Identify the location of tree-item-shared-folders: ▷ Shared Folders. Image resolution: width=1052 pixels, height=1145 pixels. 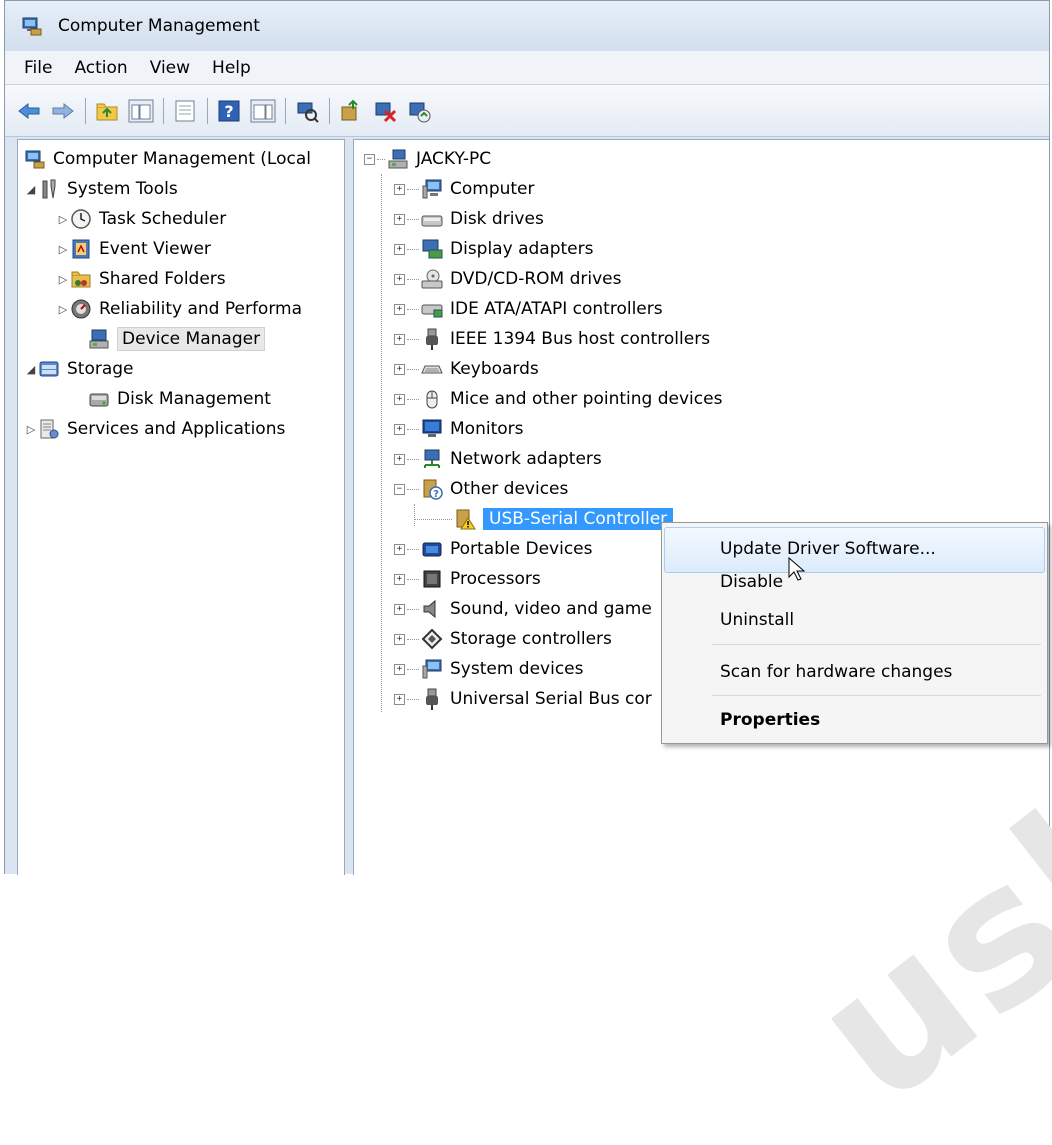
(141, 279).